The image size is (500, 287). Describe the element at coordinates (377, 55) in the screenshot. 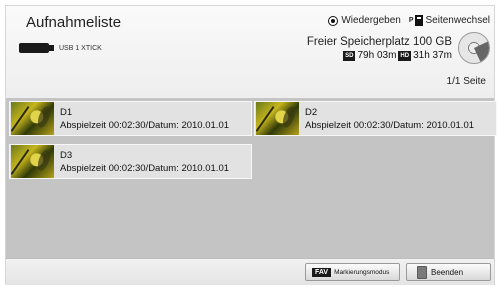

I see `sd-time: 79h 03m` at that location.